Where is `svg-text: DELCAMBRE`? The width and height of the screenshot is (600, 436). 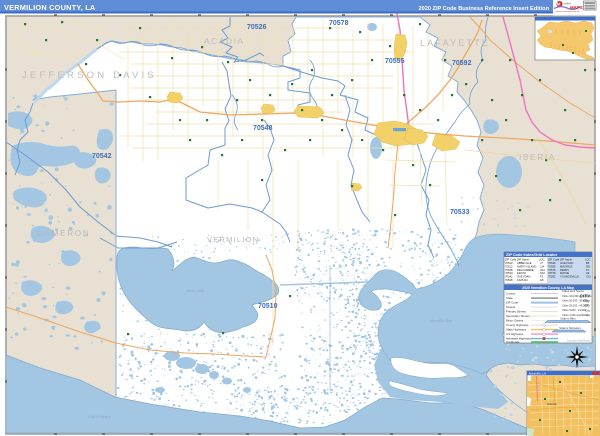
svg-text: DELCAMBRE is located at coordinates (525, 270).